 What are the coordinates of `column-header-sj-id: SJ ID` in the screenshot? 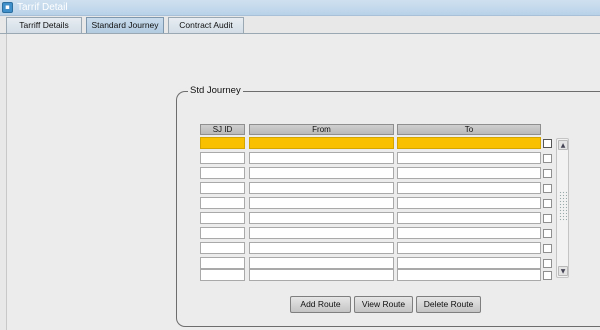 It's located at (222, 129).